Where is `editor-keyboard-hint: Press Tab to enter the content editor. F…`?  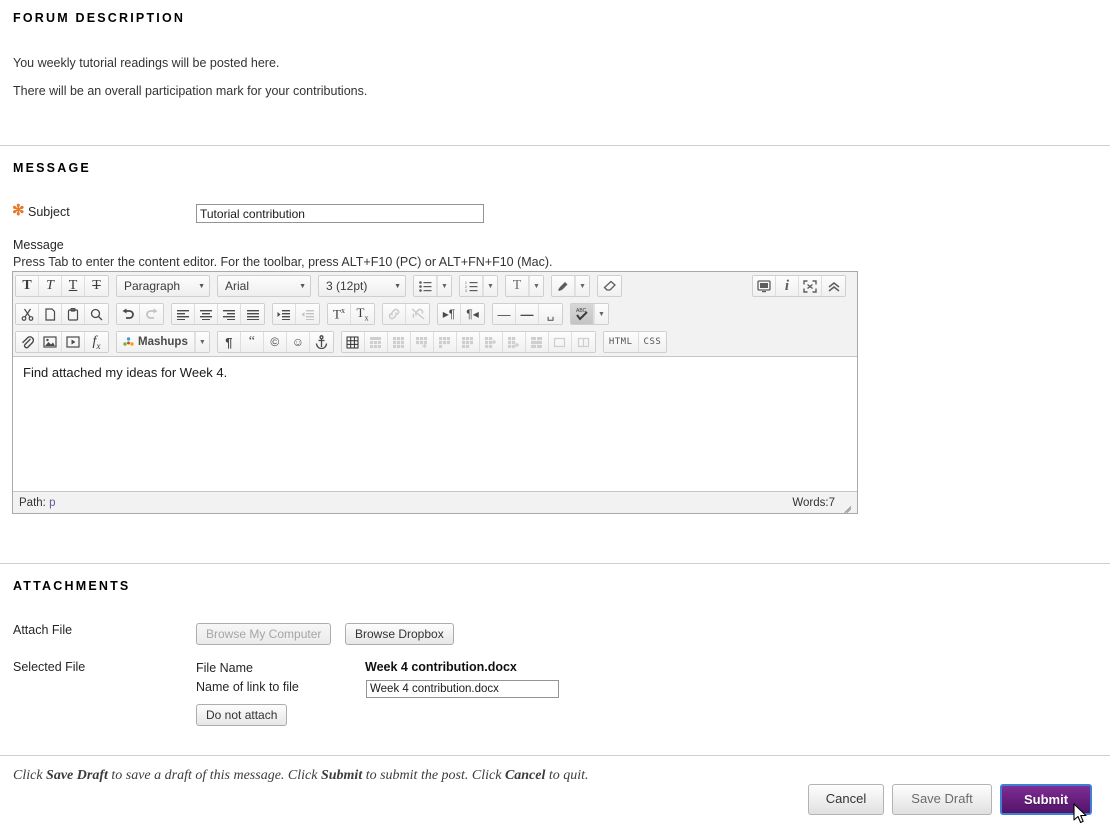
editor-keyboard-hint: Press Tab to enter the content editor. F… is located at coordinates (283, 262).